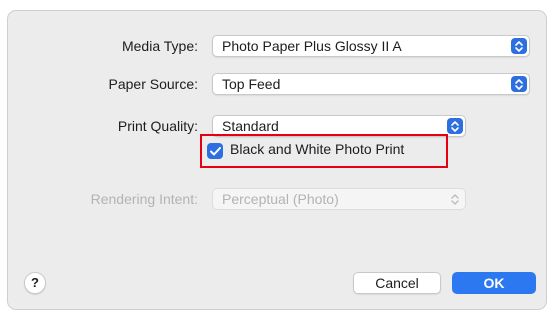 This screenshot has height=320, width=554. I want to click on print-quality-value: Standard, so click(250, 126).